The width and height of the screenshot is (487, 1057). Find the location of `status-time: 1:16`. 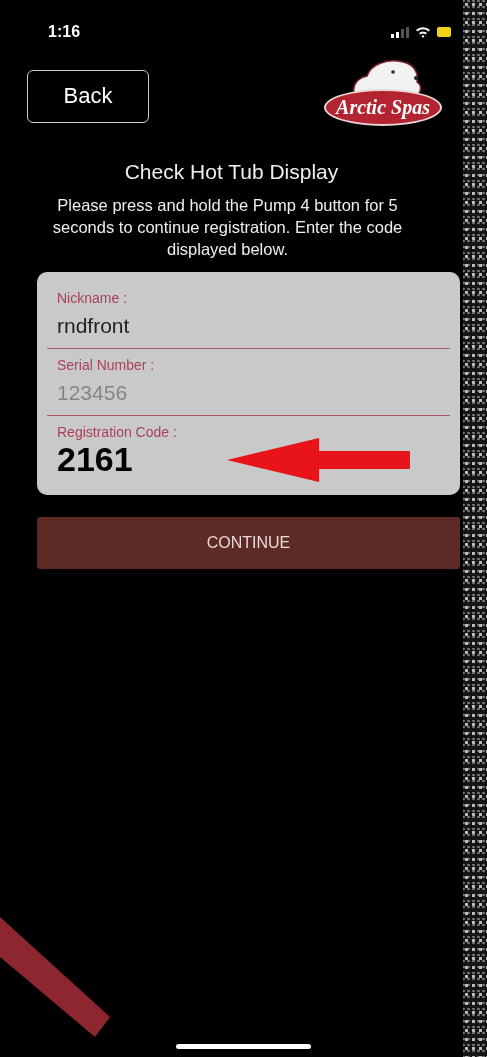

status-time: 1:16 is located at coordinates (64, 32).